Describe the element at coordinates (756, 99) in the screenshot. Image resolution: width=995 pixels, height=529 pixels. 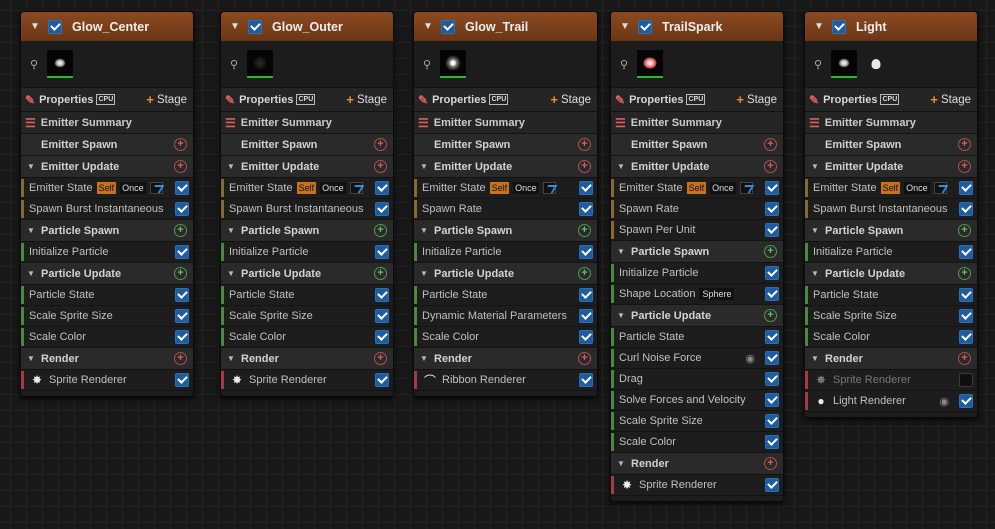
I see `add-stage-button: + Stage` at that location.